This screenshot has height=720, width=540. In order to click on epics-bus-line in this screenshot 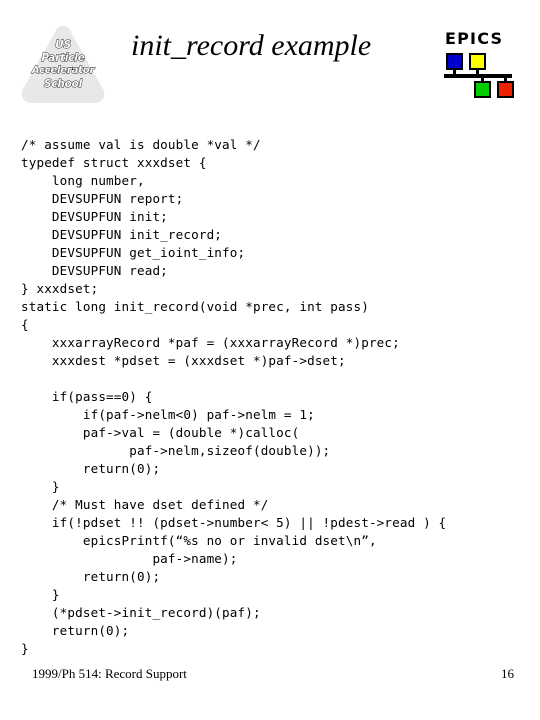, I will do `click(478, 76)`.